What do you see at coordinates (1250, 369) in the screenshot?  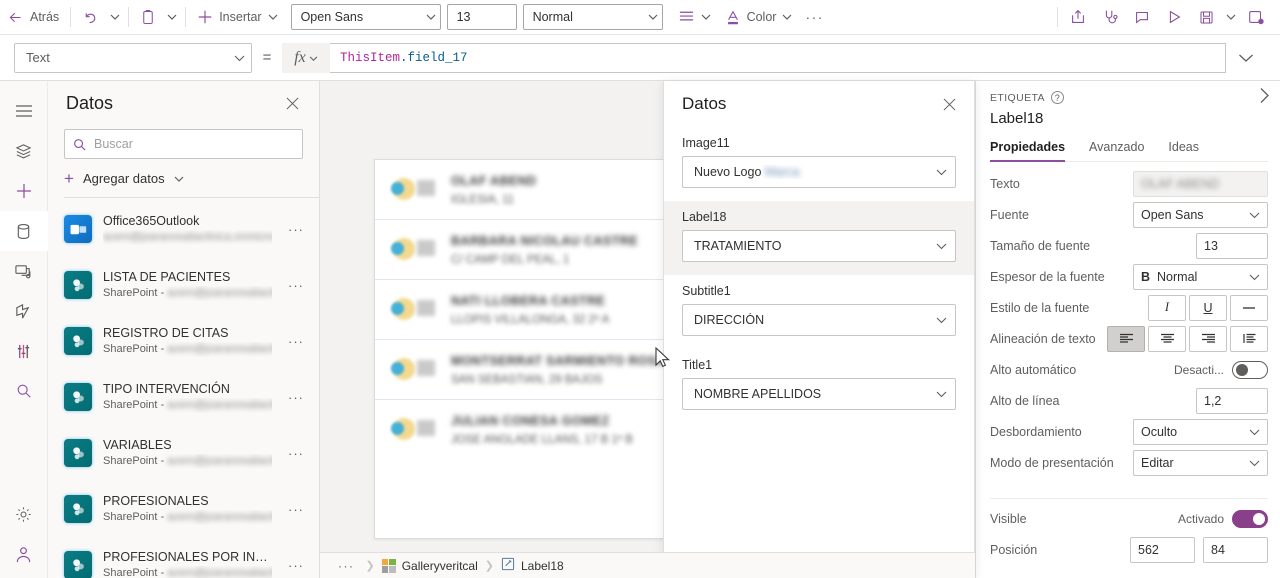 I see `autoheight-toggle` at bounding box center [1250, 369].